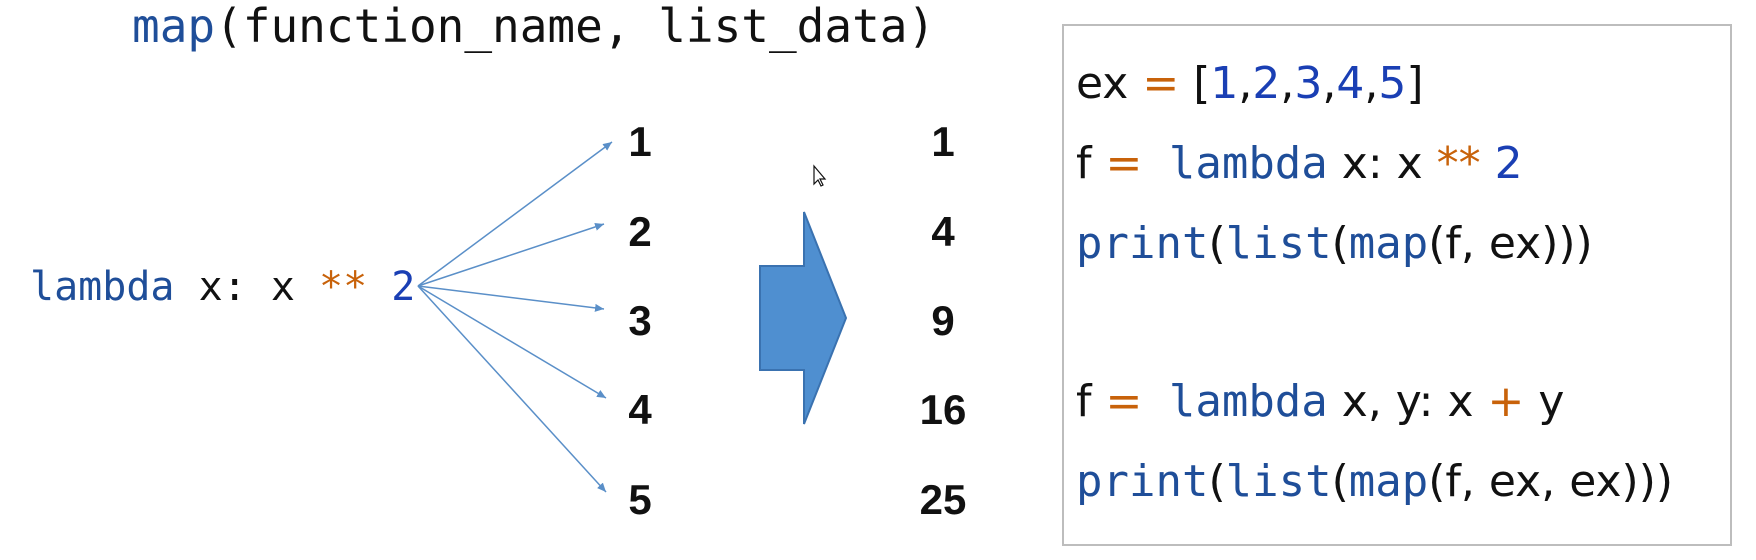 This screenshot has height=560, width=1756. I want to click on big-block-arrow, so click(803, 318).